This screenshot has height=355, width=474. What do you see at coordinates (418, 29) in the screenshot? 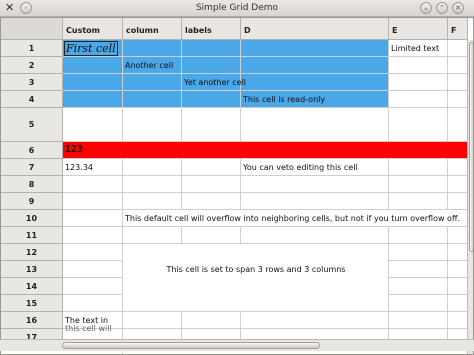
I see `column-header-e: E` at bounding box center [418, 29].